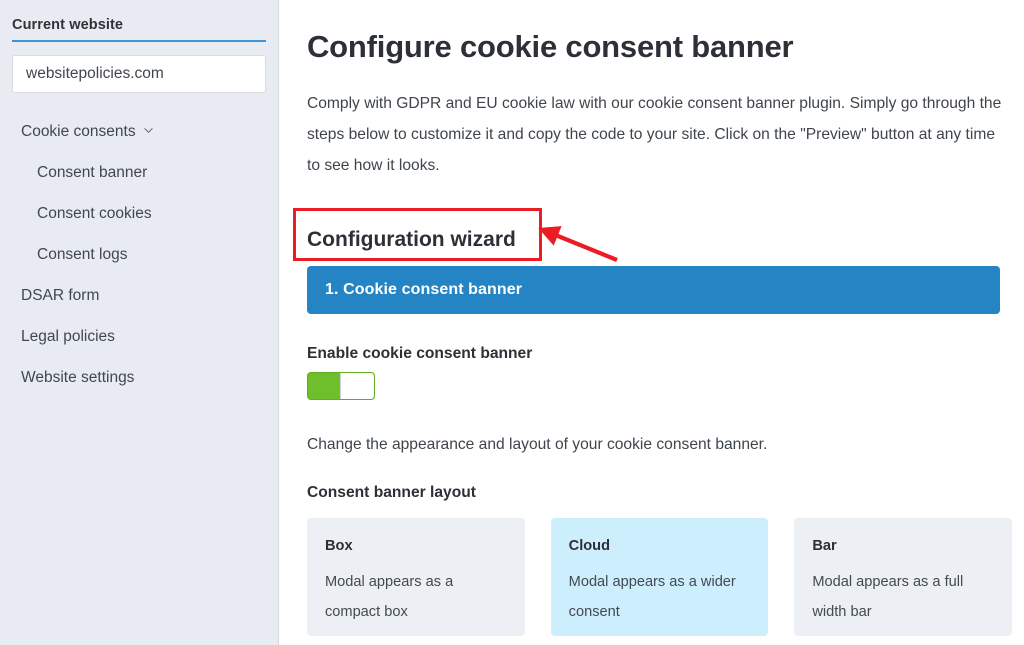 Image resolution: width=1024 pixels, height=645 pixels. I want to click on layout-option-title: Cloud, so click(589, 545).